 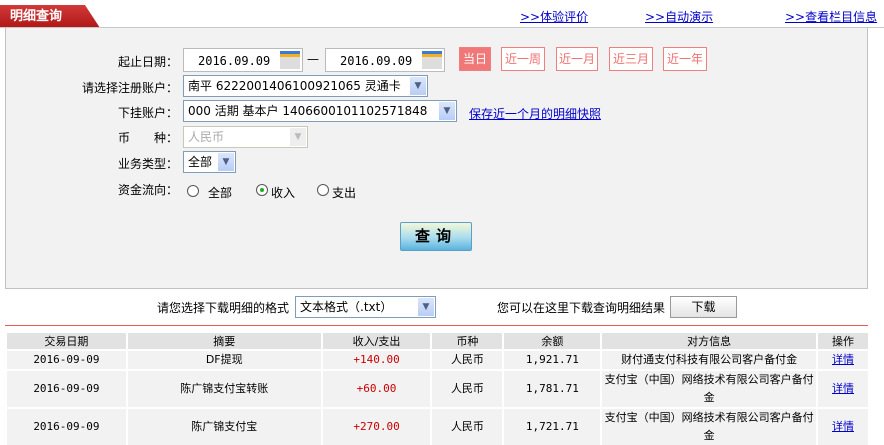 What do you see at coordinates (209, 162) in the screenshot?
I see `type-select: 全部 ▼` at bounding box center [209, 162].